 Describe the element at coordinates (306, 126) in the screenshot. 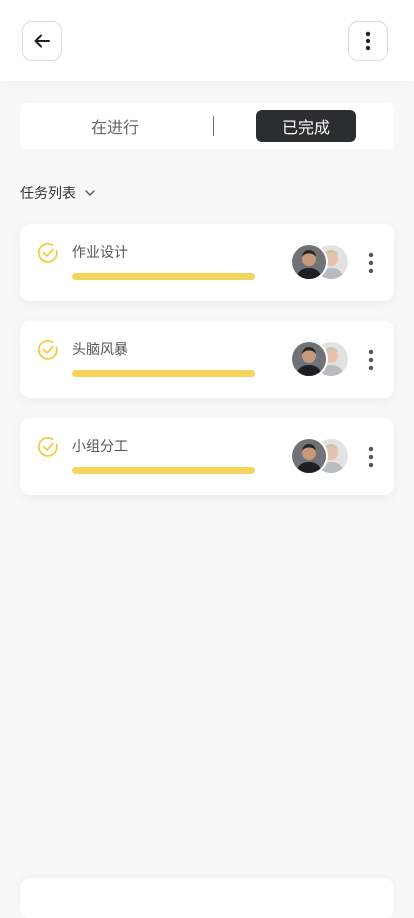

I see `tab-completed: 已完成` at that location.